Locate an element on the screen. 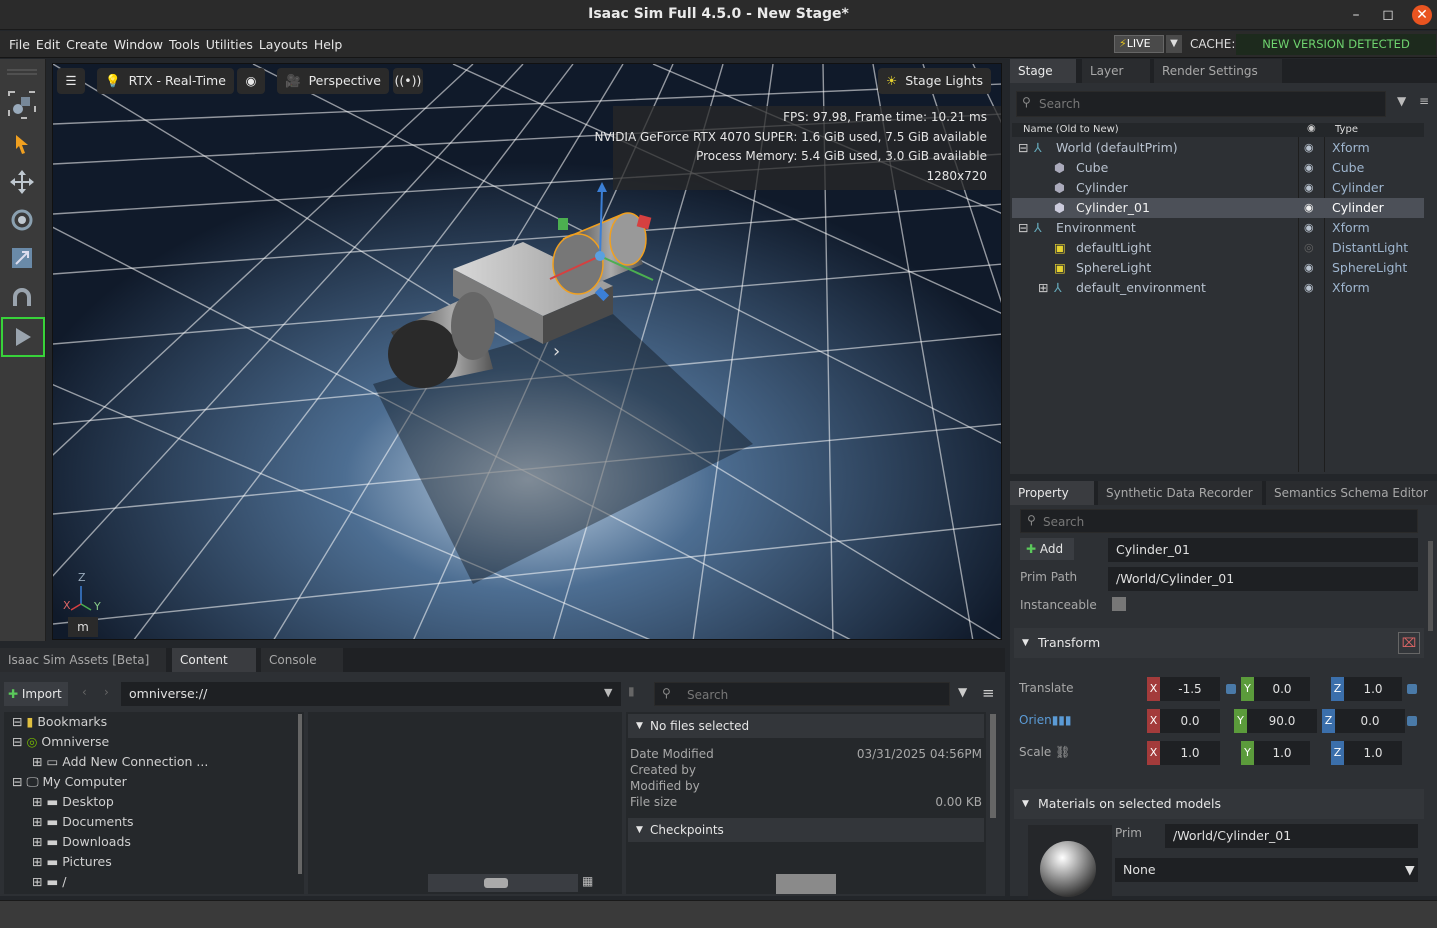 The image size is (1437, 928). zoom-slider is located at coordinates (503, 883).